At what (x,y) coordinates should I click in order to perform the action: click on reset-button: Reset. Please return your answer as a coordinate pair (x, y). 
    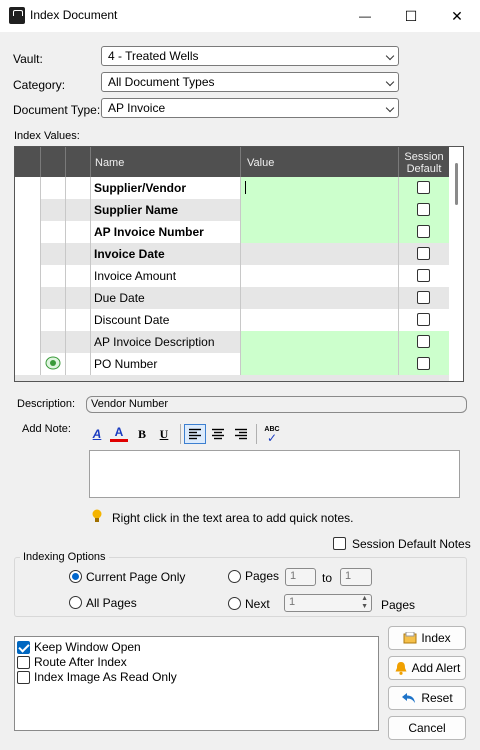
    Looking at the image, I should click on (427, 698).